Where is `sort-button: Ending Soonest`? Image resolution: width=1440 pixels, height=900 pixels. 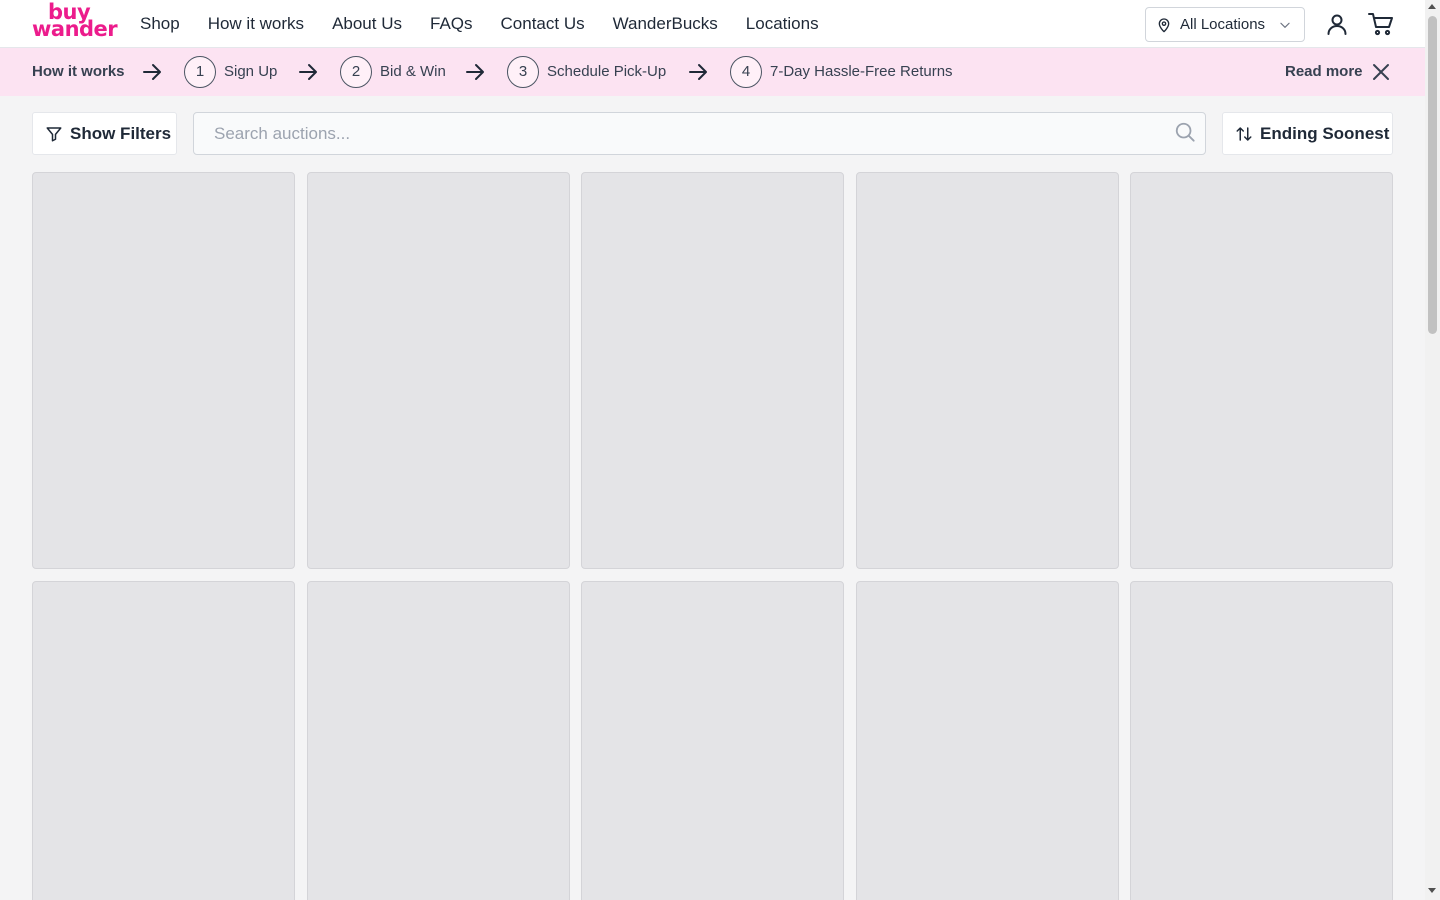 sort-button: Ending Soonest is located at coordinates (1307, 133).